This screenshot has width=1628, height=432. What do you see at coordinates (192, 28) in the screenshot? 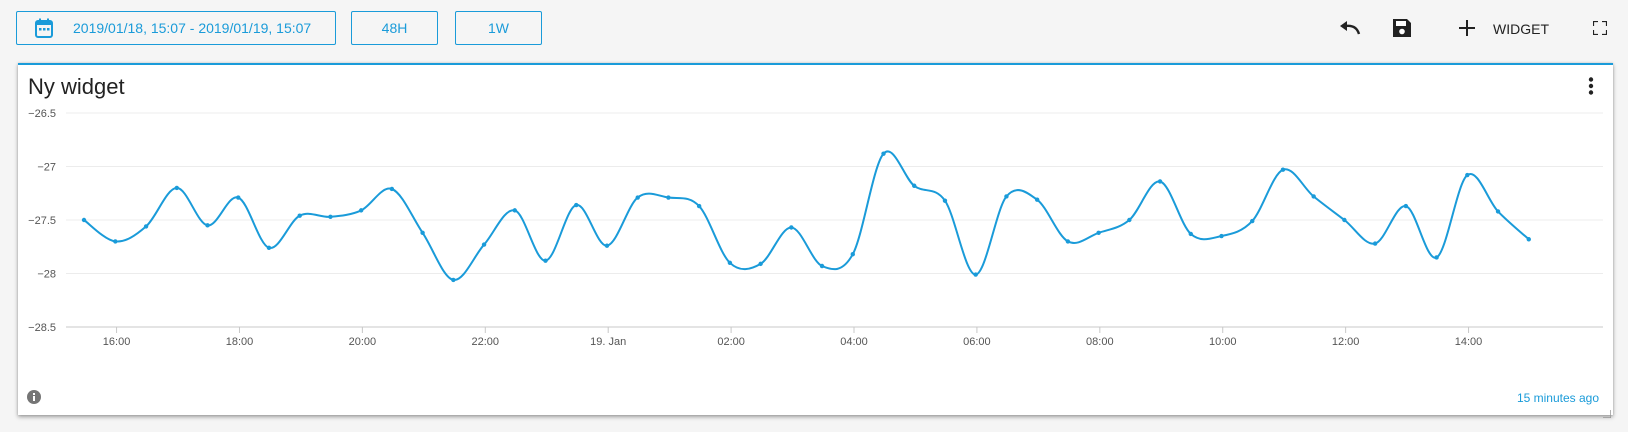
I see `date-range-text: 2019/01/18, 15:07 - 2019/01/19, 15:07` at bounding box center [192, 28].